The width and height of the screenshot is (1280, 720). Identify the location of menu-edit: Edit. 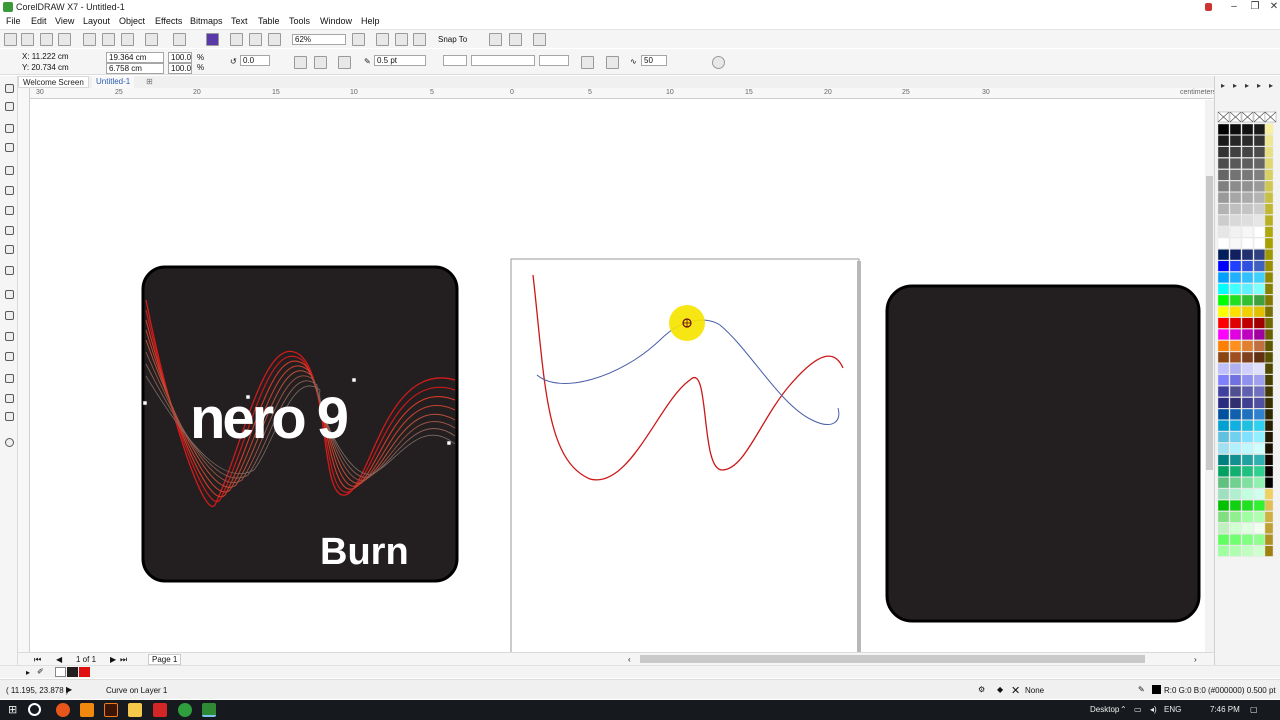
(39, 21).